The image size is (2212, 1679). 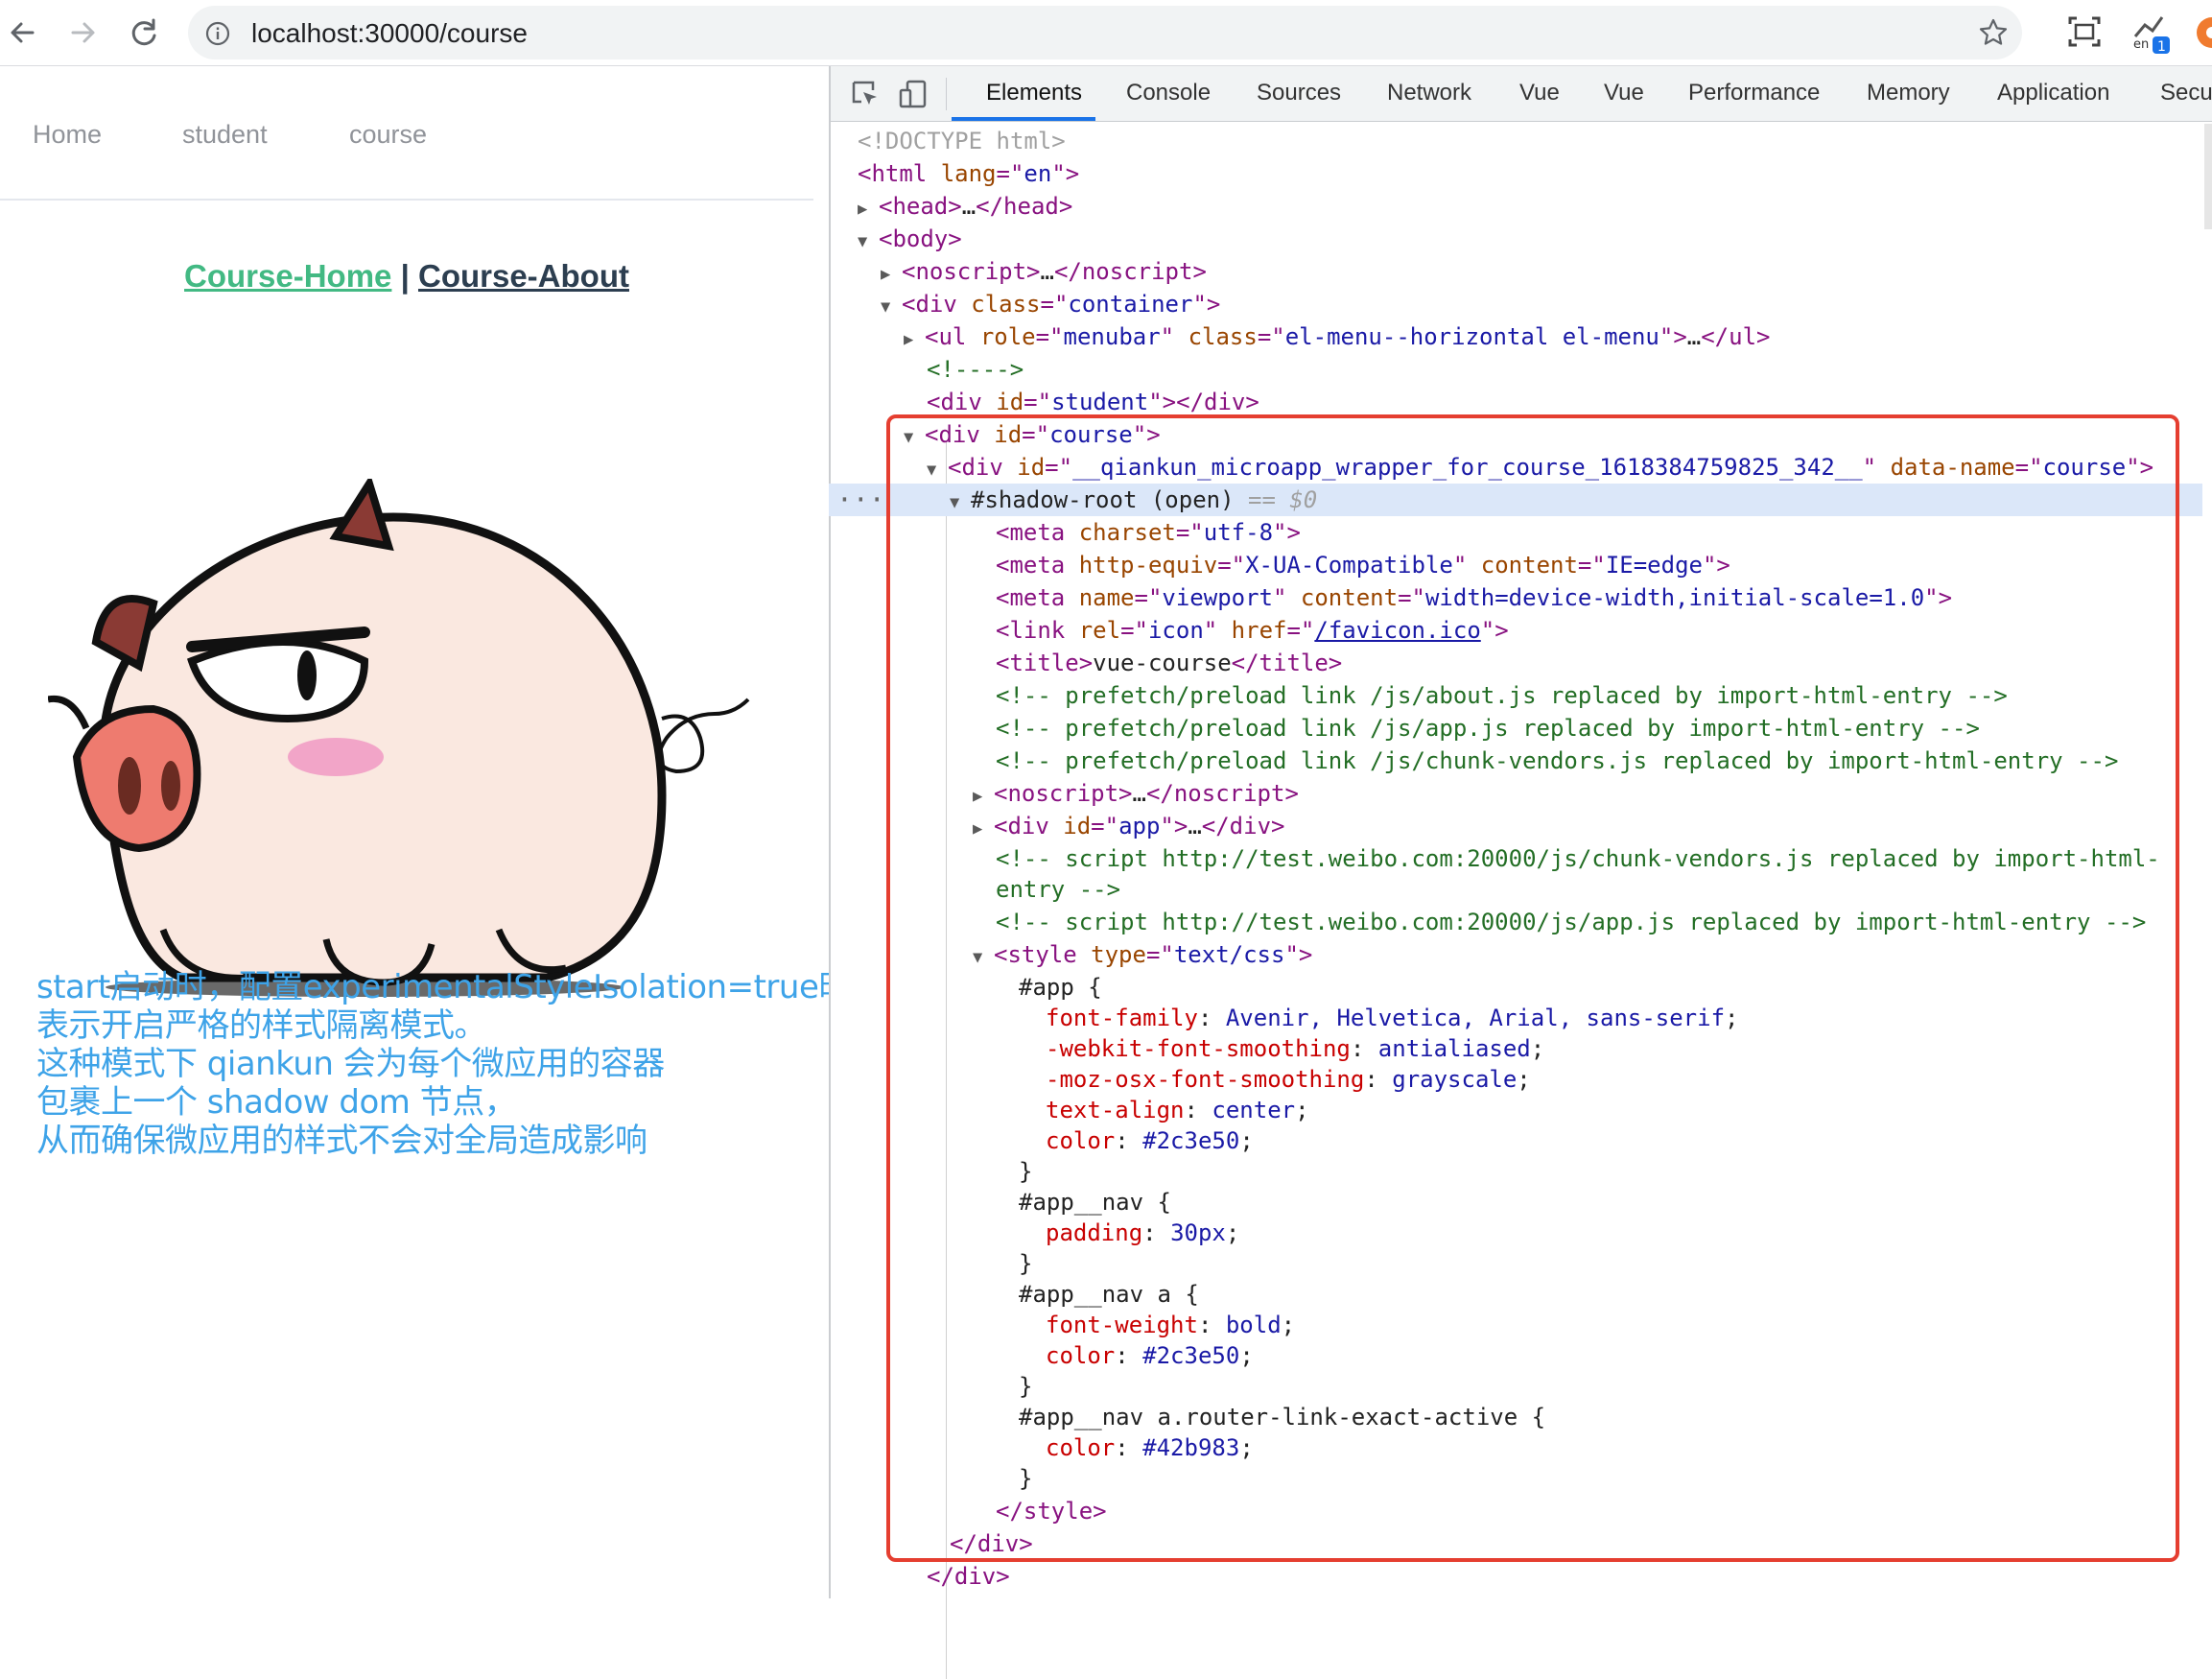 What do you see at coordinates (82, 32) in the screenshot?
I see `forward-icon` at bounding box center [82, 32].